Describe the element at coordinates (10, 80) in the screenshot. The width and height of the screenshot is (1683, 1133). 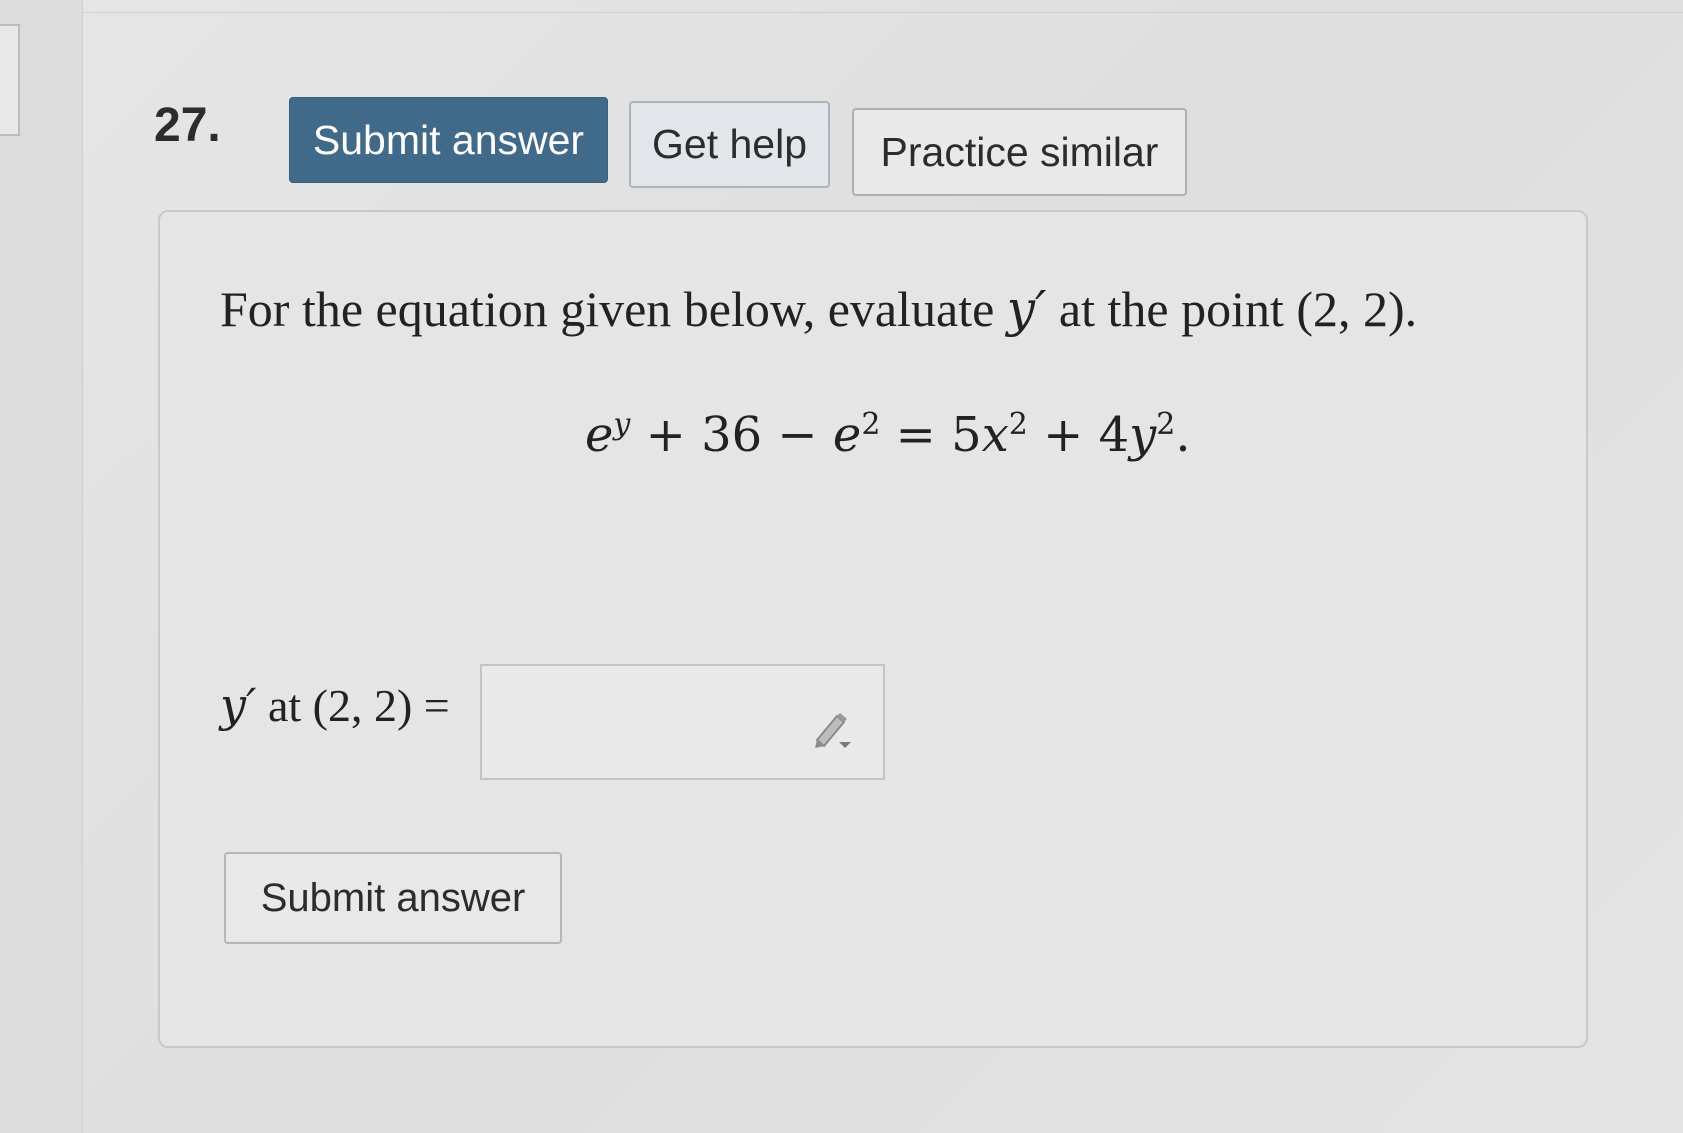
I see `left-panel-tab` at that location.